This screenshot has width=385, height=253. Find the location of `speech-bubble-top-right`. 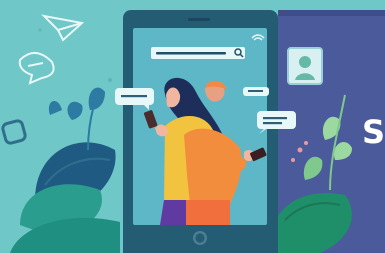

speech-bubble-top-right is located at coordinates (256, 91).